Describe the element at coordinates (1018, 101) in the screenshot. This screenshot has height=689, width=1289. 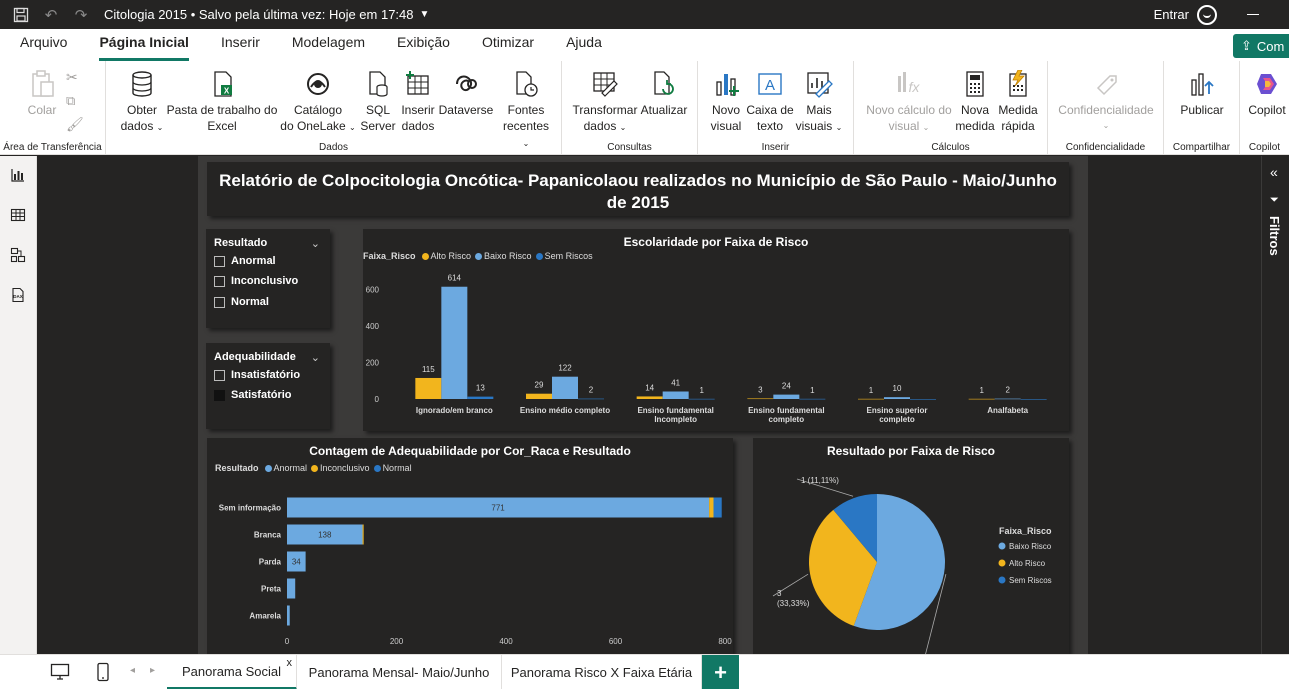
I see `quick-measure-button: Medida rápida` at that location.